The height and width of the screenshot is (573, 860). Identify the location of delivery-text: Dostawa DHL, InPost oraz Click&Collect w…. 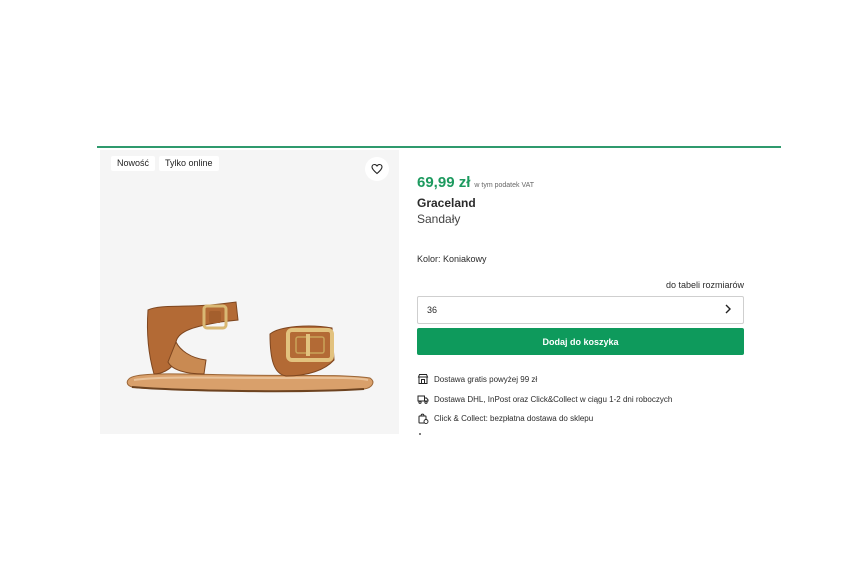
(553, 399).